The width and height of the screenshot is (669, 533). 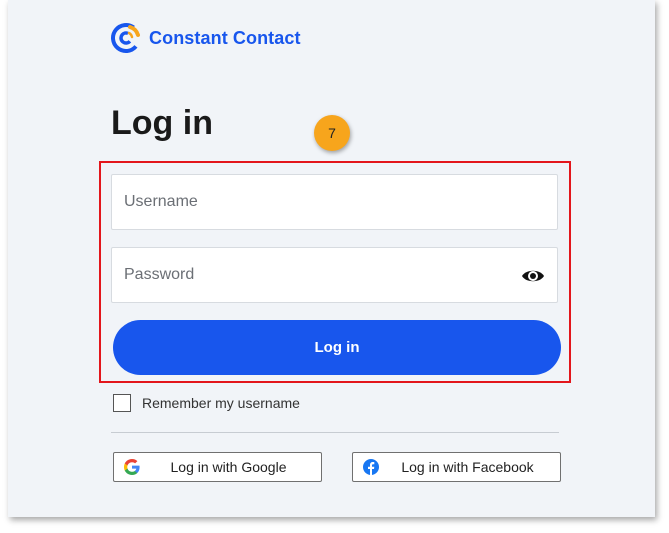 I want to click on remember-username: Remember my username, so click(x=206, y=403).